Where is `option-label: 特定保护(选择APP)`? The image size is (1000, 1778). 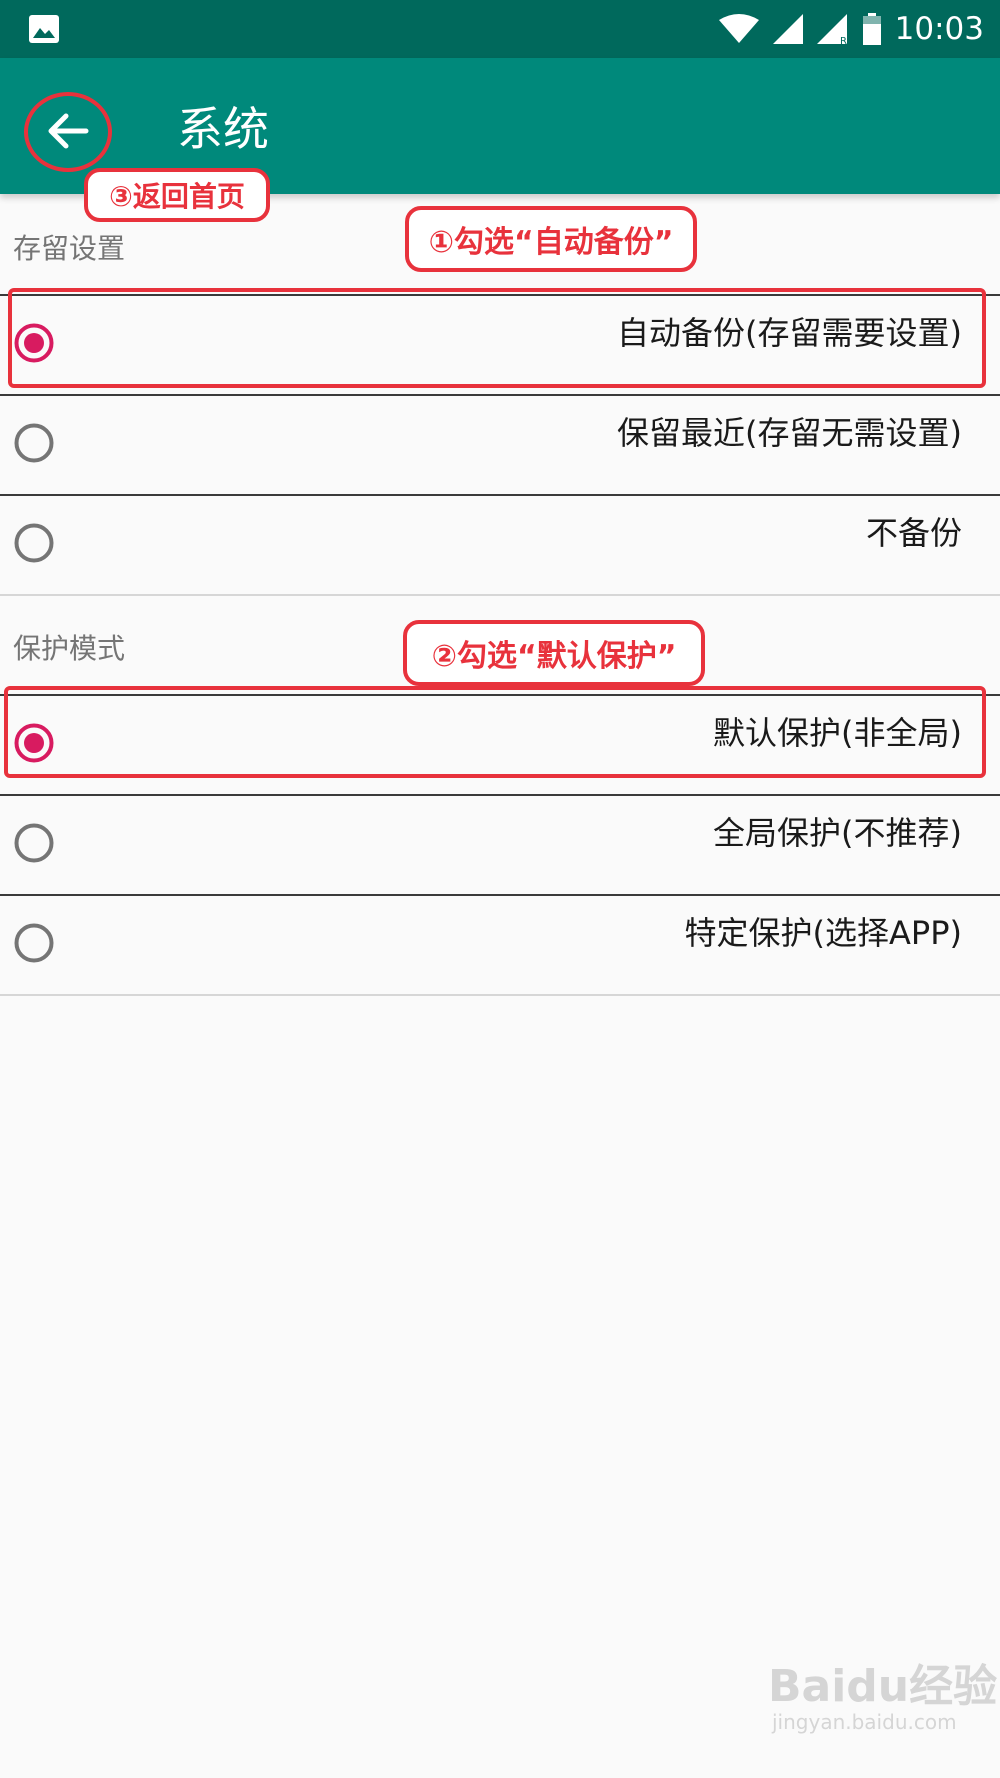 option-label: 特定保护(选择APP) is located at coordinates (823, 933).